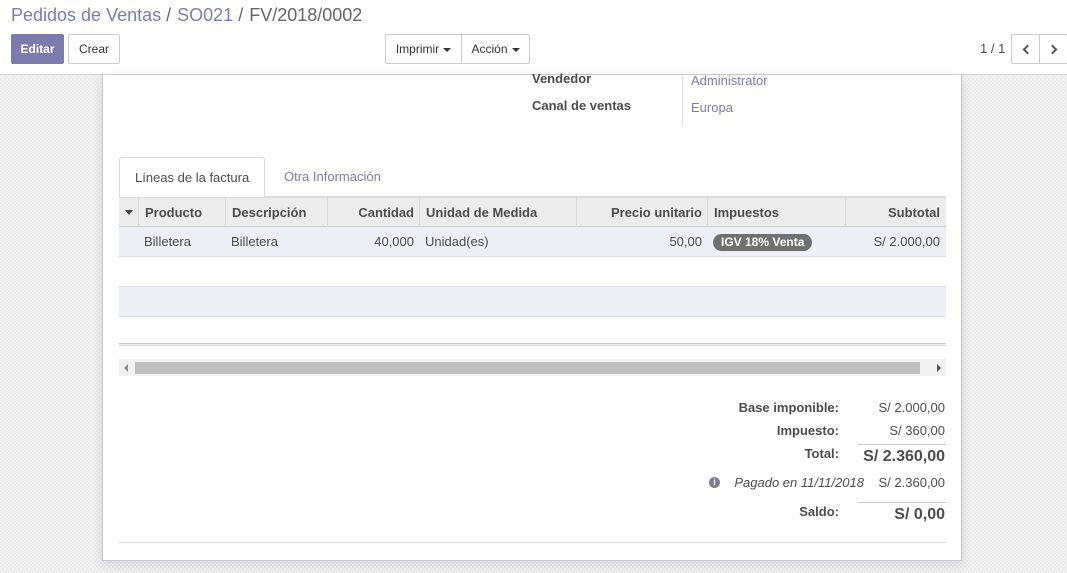 The height and width of the screenshot is (573, 1067). What do you see at coordinates (417, 49) in the screenshot?
I see `print-label: Imprimir` at bounding box center [417, 49].